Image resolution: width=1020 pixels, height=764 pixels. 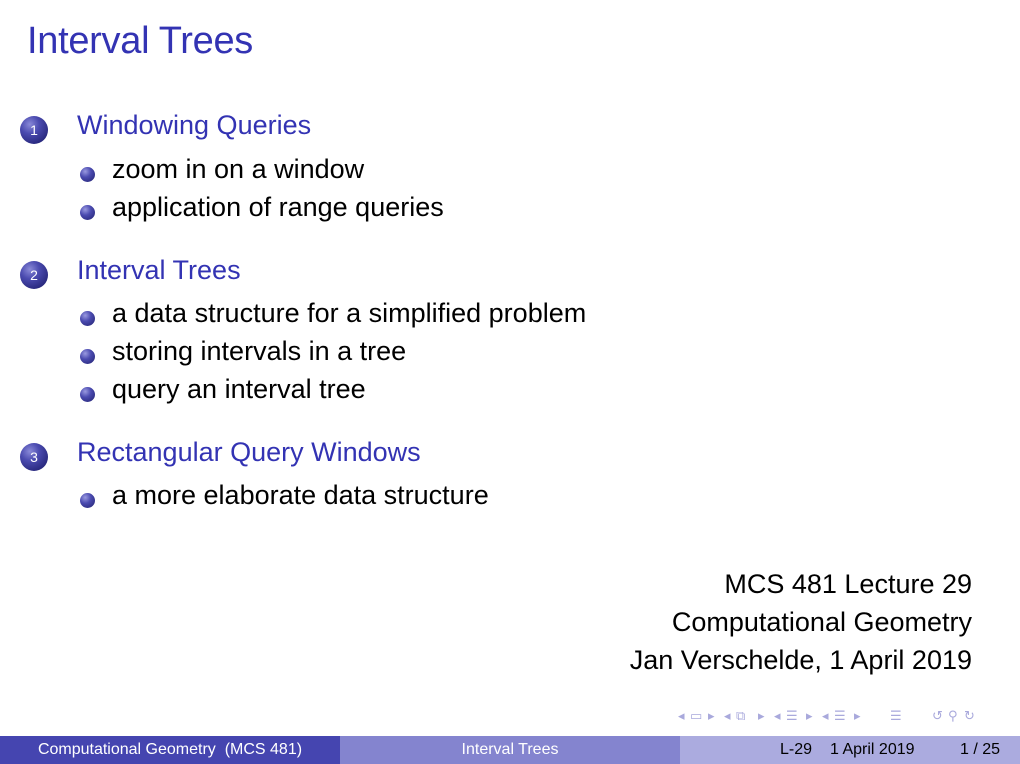 What do you see at coordinates (259, 351) in the screenshot?
I see `list-item-text: storing intervals in a tree` at bounding box center [259, 351].